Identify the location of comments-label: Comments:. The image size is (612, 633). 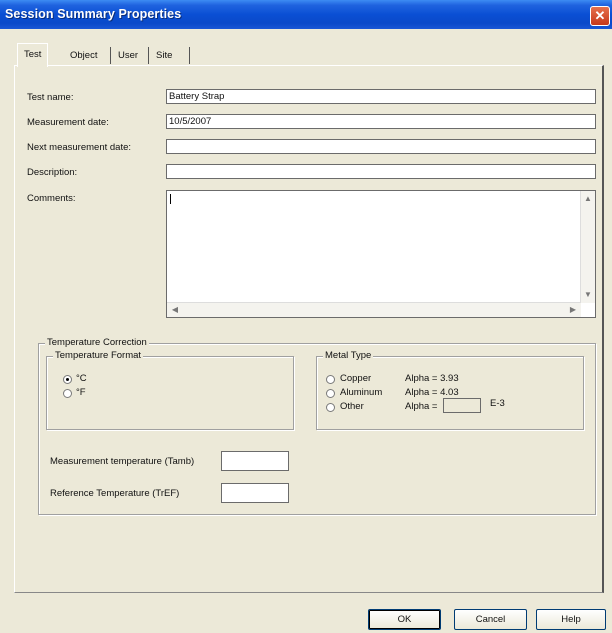
(51, 198).